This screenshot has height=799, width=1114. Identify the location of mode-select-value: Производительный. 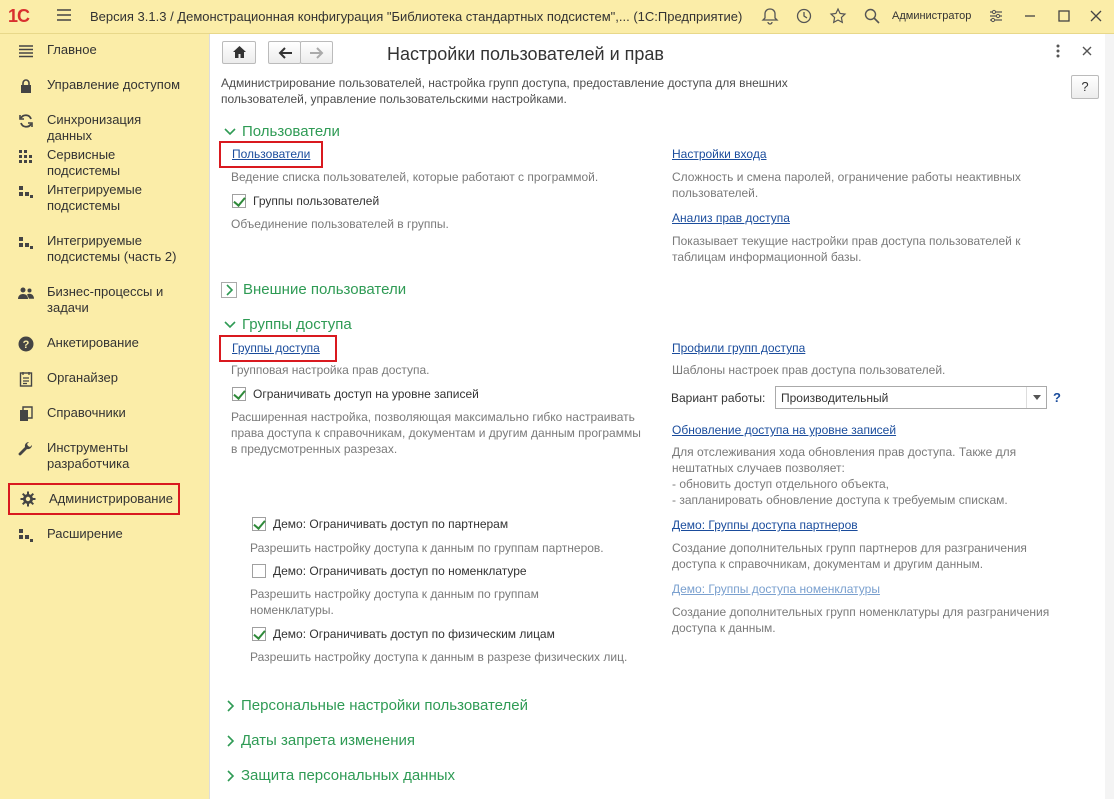
(835, 397).